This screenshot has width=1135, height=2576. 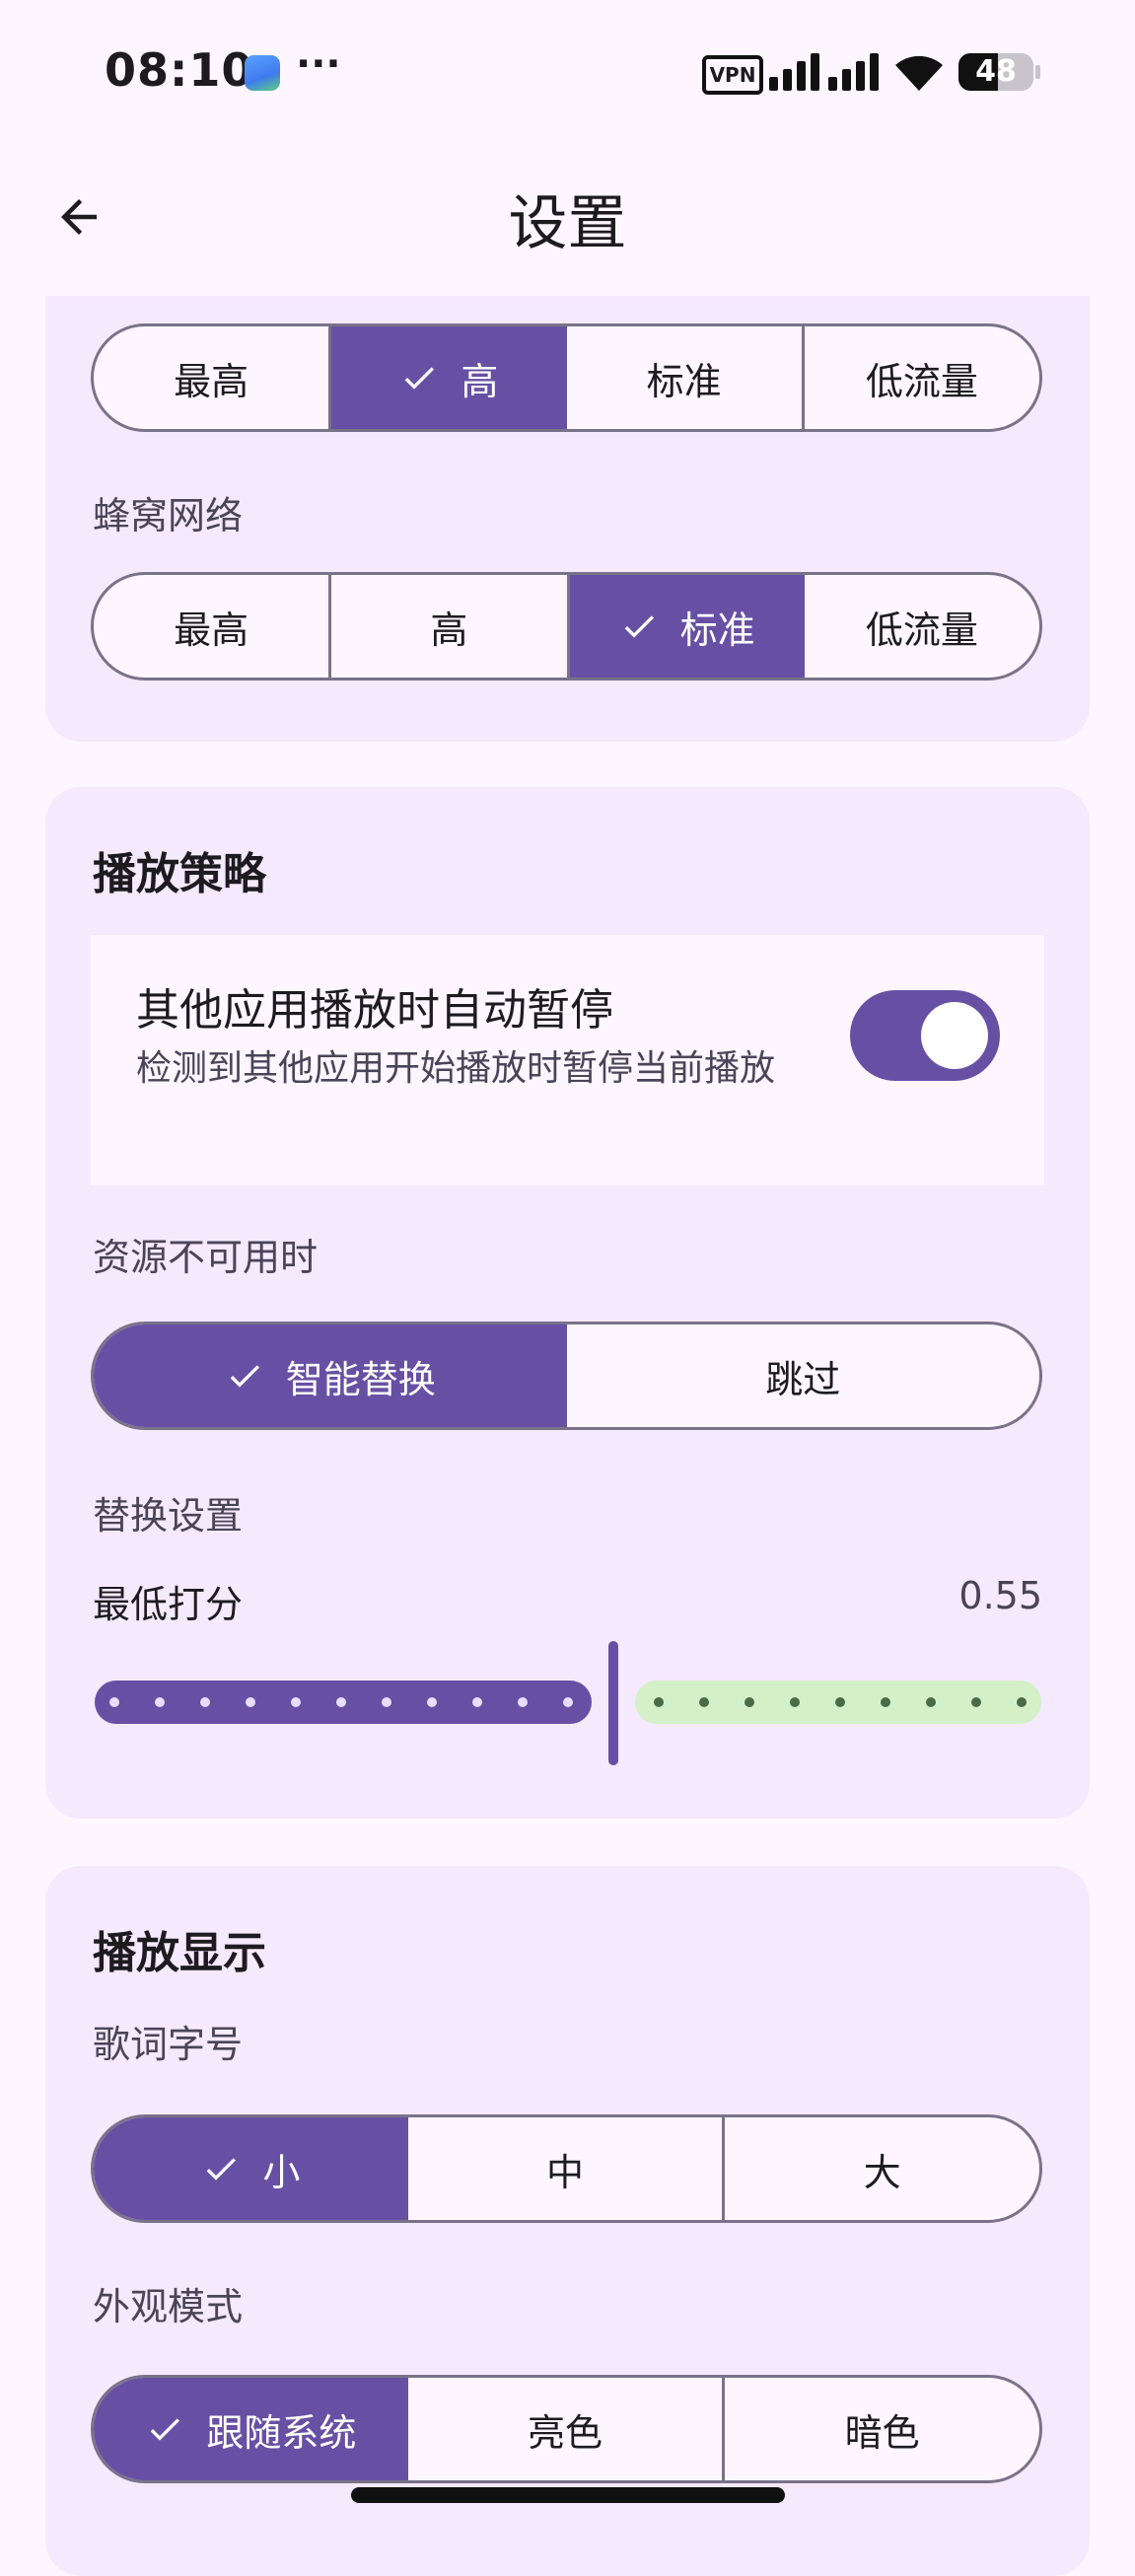 I want to click on wifi-icon, so click(x=919, y=73).